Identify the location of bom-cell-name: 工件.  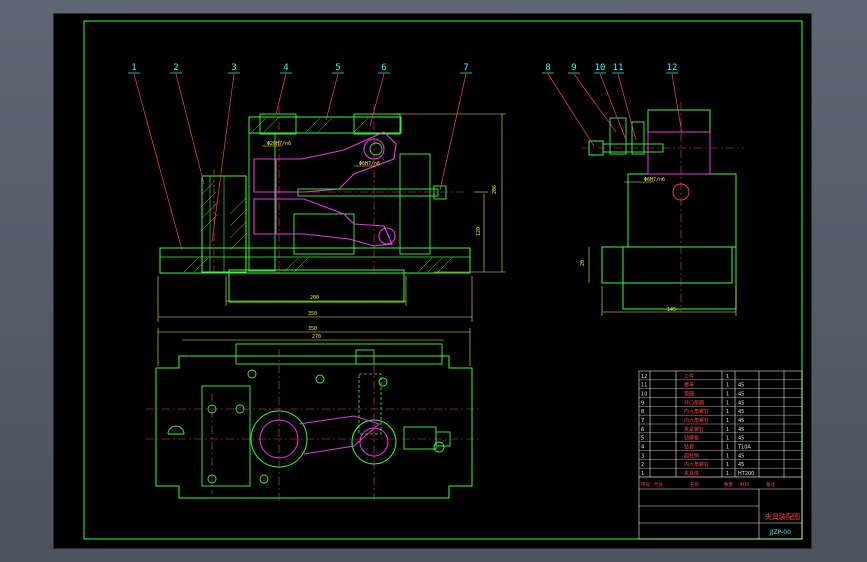
(689, 376).